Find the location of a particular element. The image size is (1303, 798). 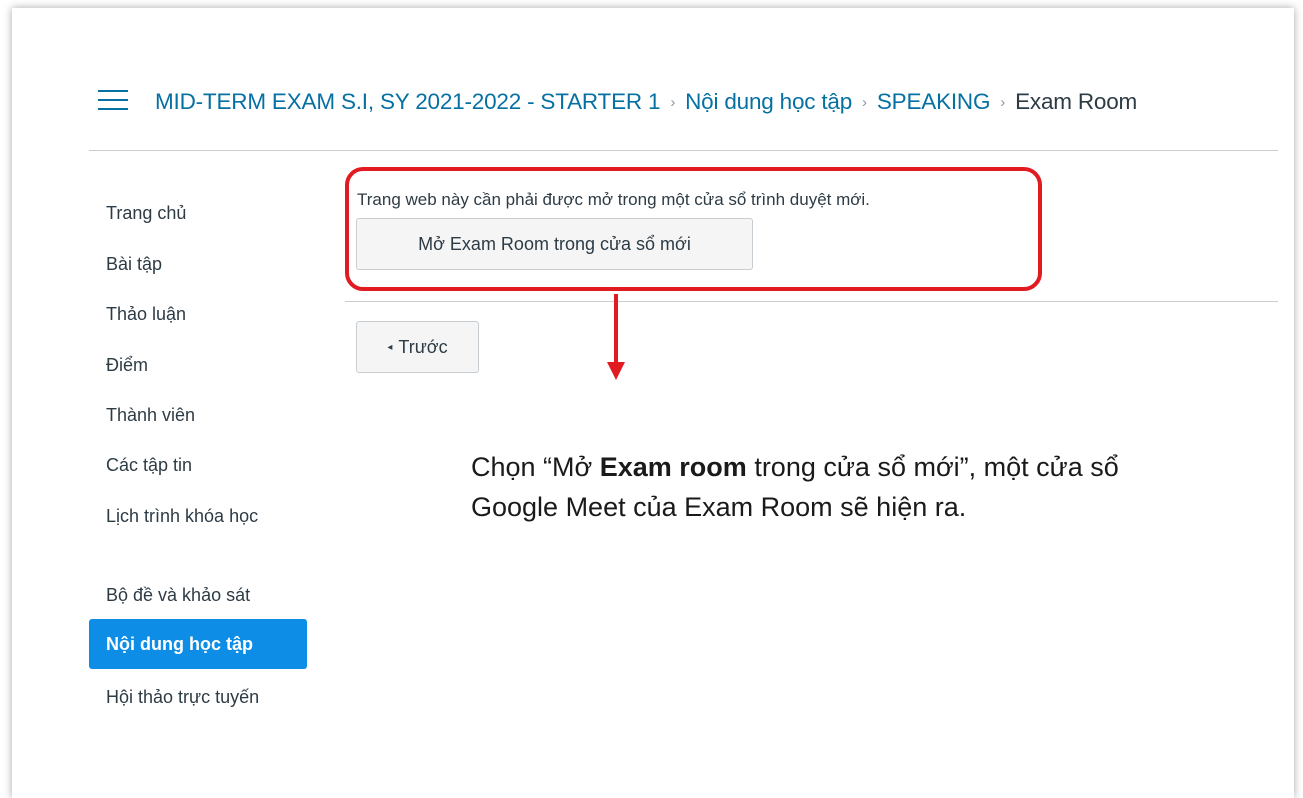

nav-home: Trang chủ is located at coordinates (198, 213).